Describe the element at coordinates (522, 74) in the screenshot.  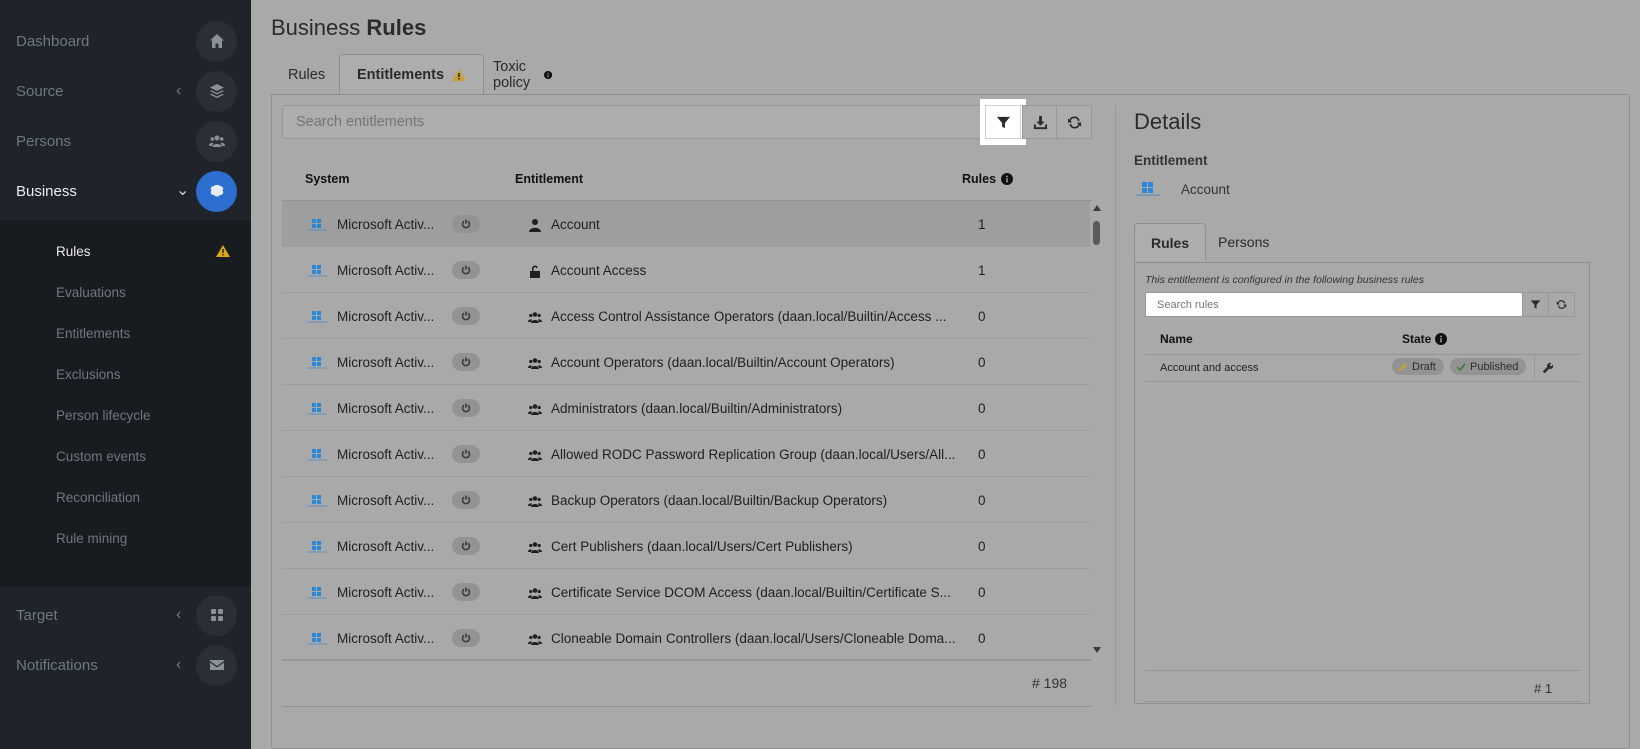
I see `tab-toxic-policy: Toxic policy` at that location.